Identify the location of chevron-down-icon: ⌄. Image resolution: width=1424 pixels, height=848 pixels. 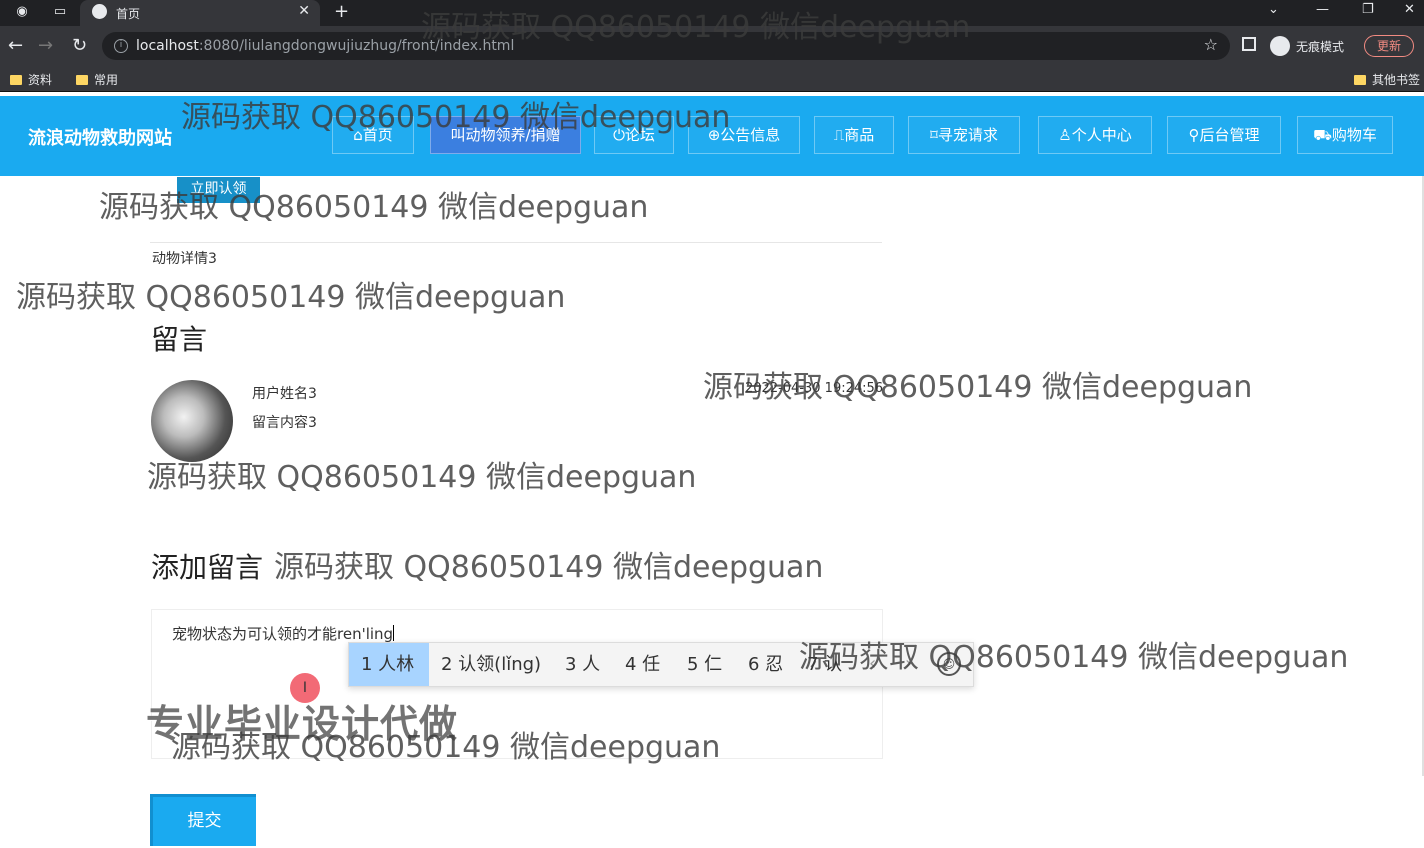
(1273, 9).